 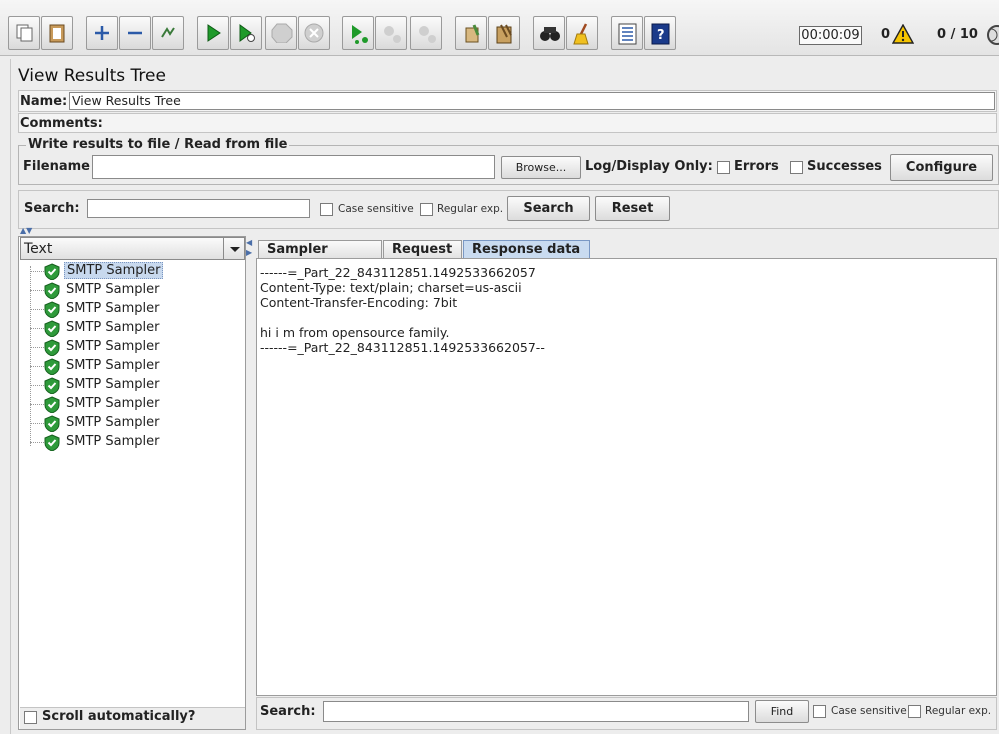 I want to click on function-helper-button, so click(x=627, y=33).